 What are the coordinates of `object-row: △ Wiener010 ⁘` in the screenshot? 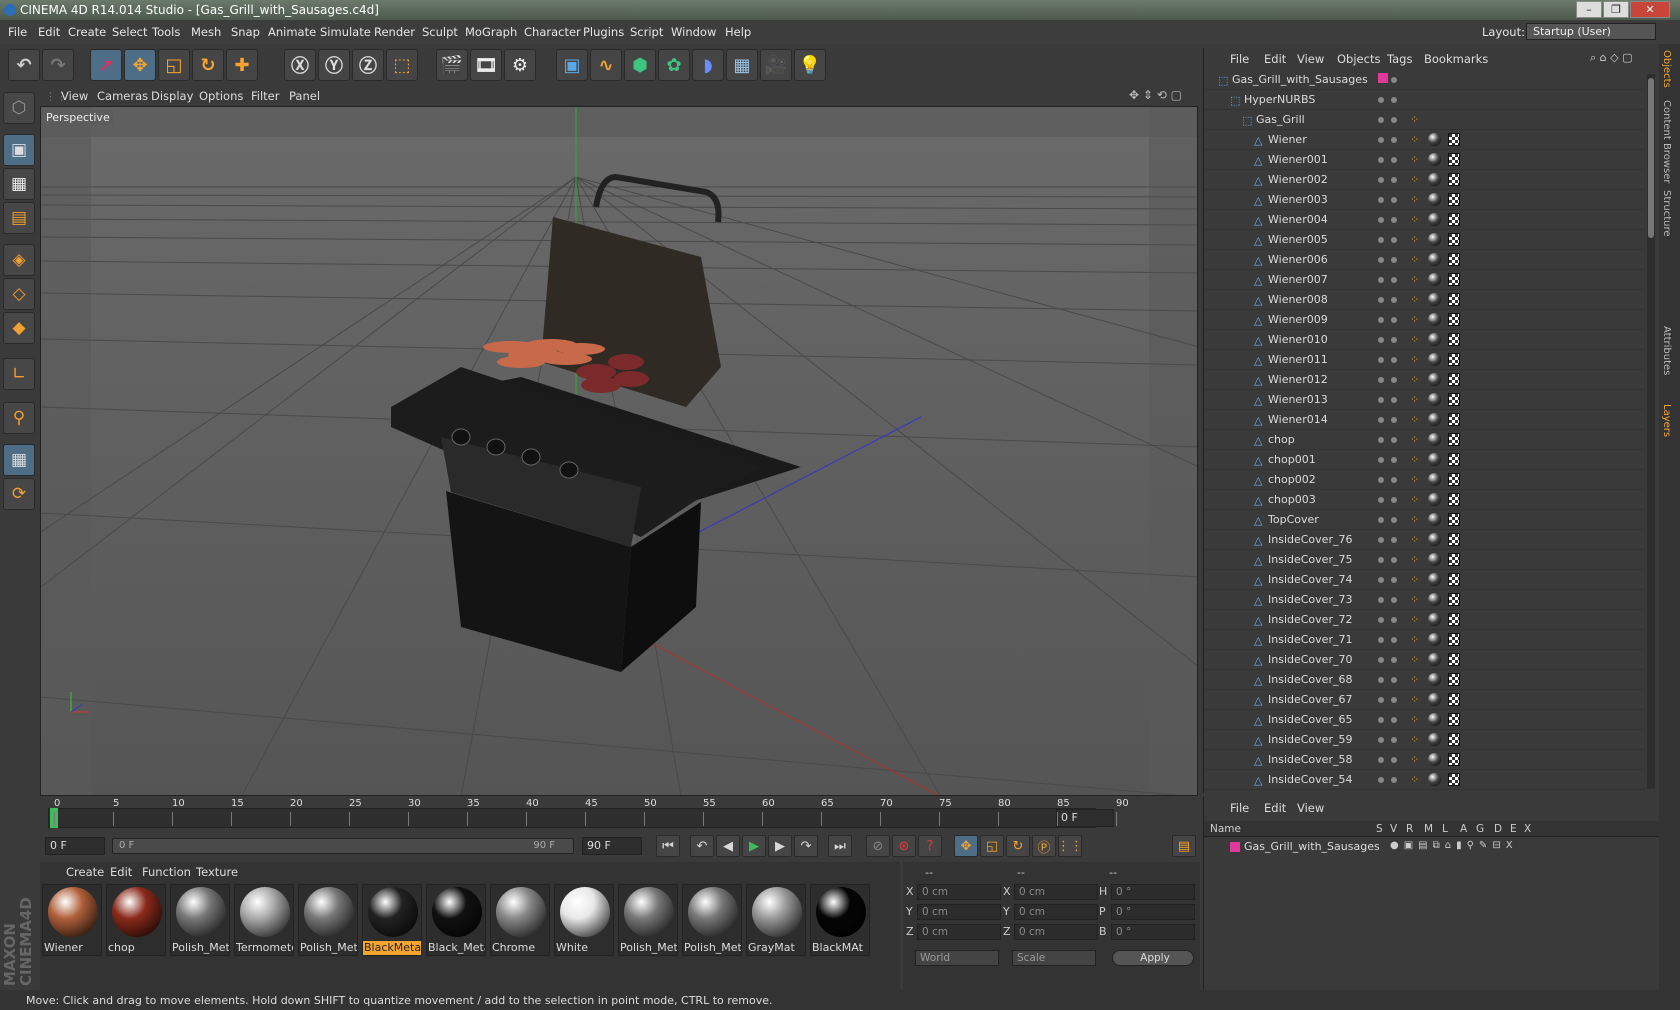 It's located at (1424, 340).